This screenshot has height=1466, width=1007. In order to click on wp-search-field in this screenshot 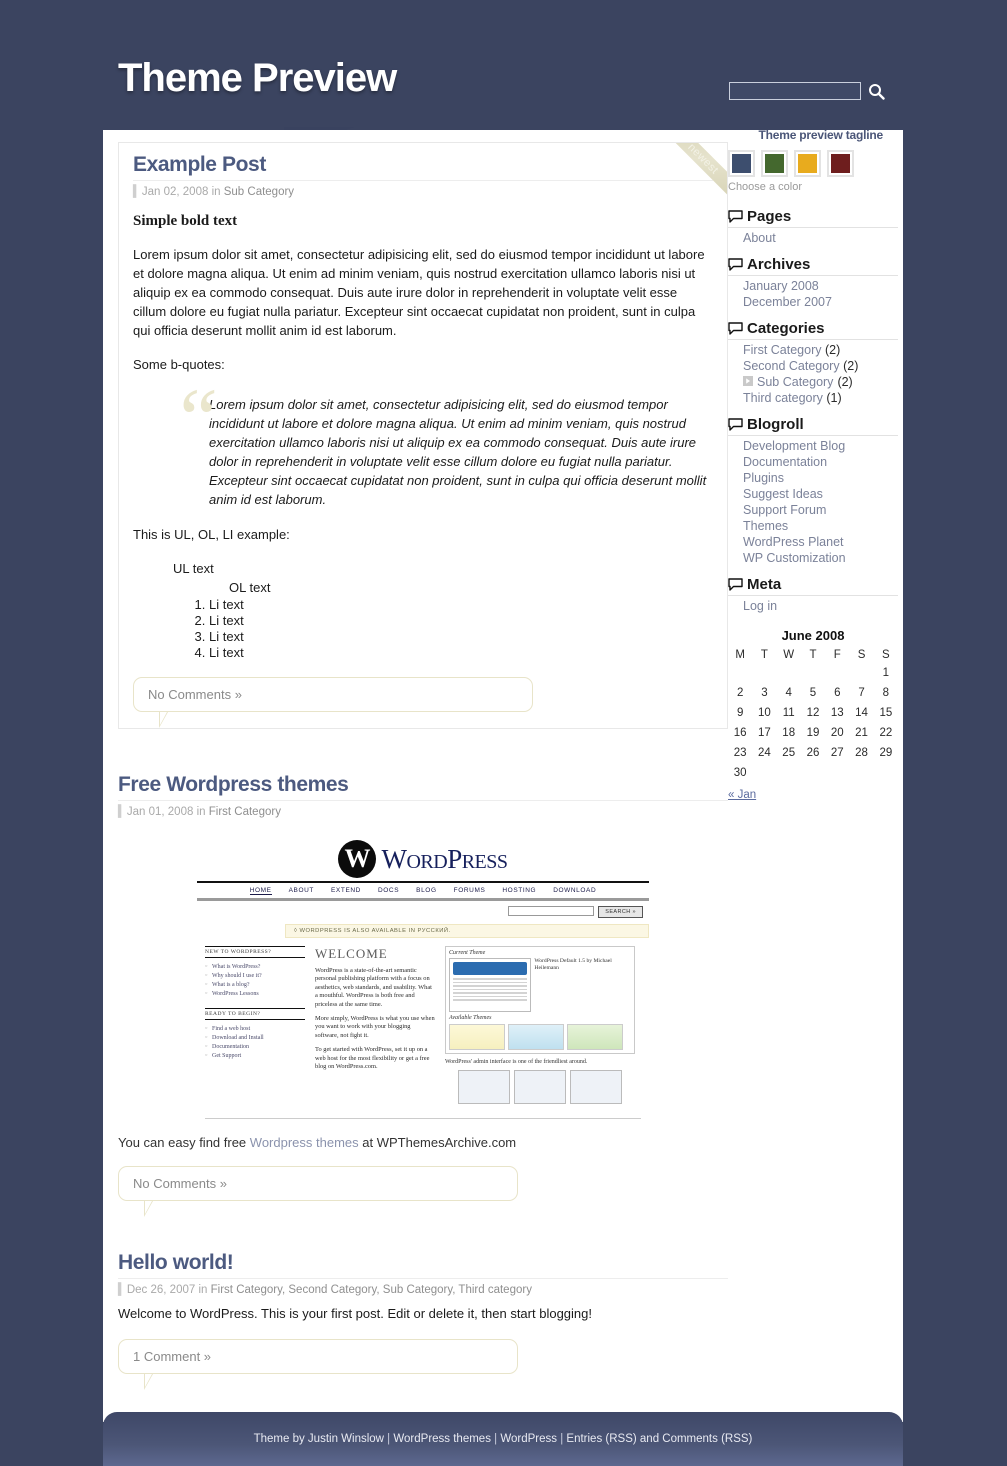, I will do `click(551, 911)`.